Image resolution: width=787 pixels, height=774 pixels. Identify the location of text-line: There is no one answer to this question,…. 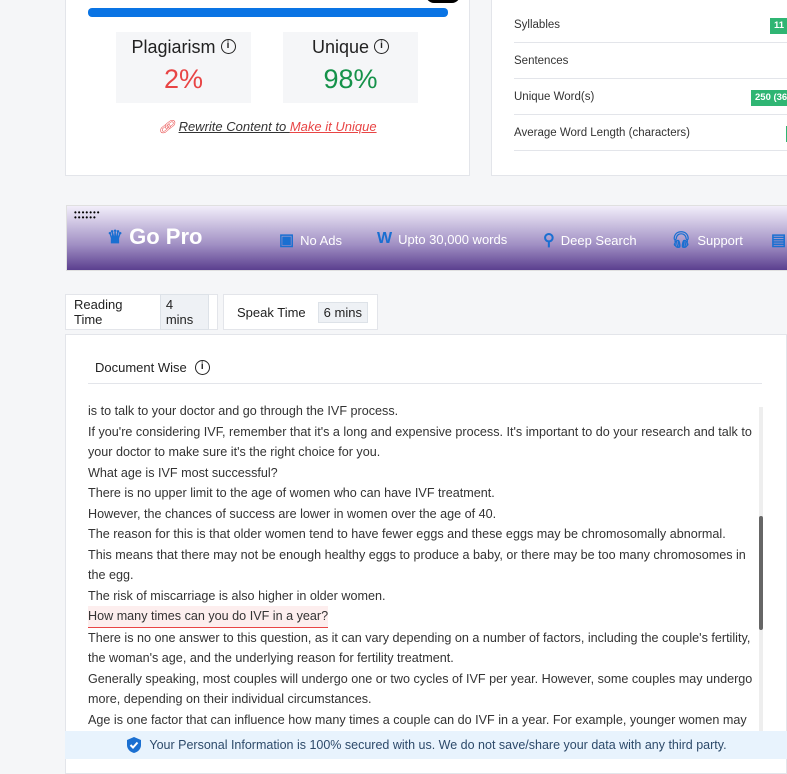
(419, 648).